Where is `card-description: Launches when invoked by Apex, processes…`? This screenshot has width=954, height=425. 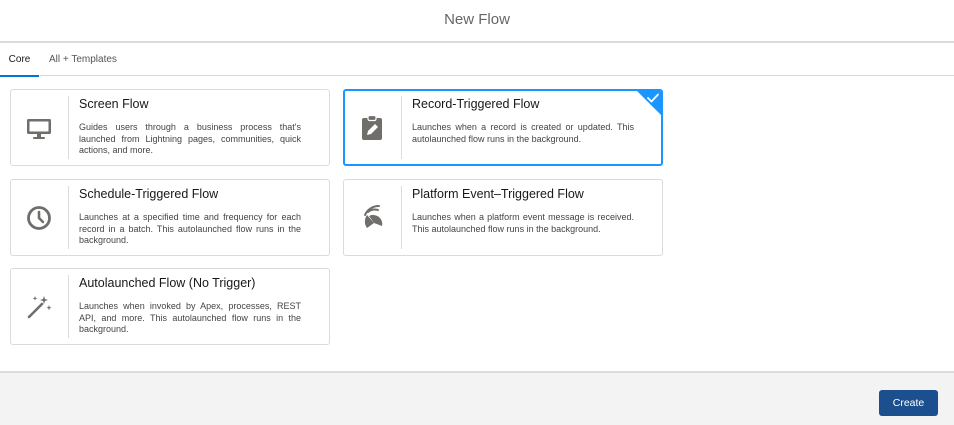
card-description: Launches when invoked by Apex, processes… is located at coordinates (190, 317).